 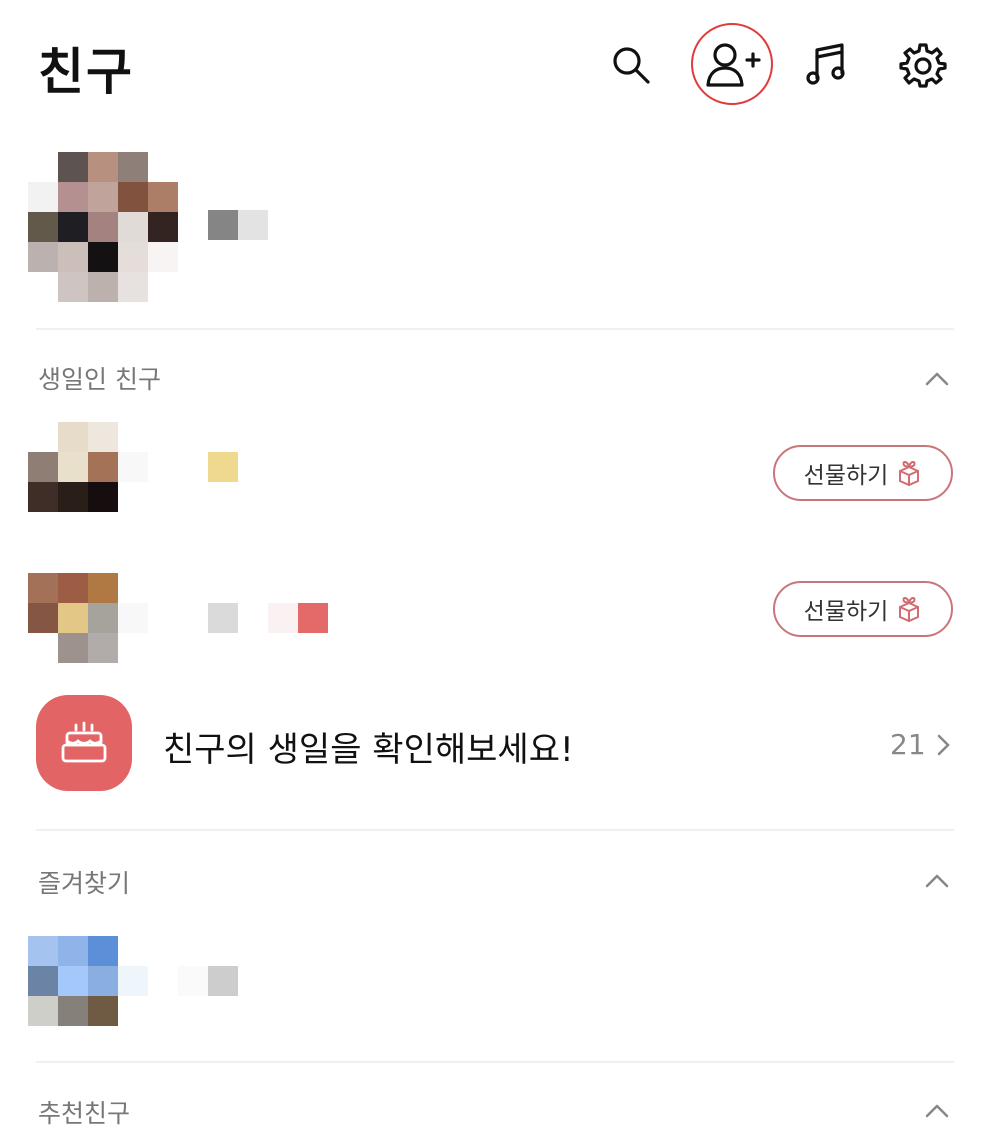 What do you see at coordinates (827, 65) in the screenshot?
I see `music-icon` at bounding box center [827, 65].